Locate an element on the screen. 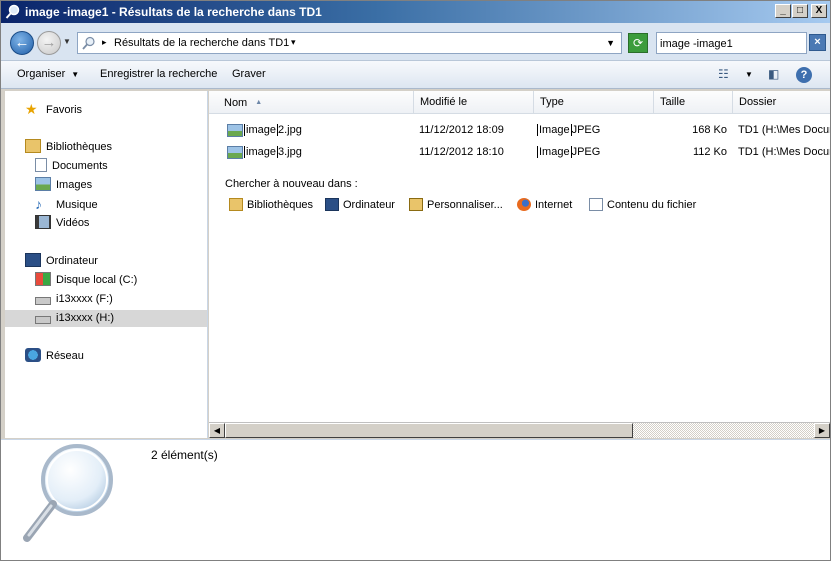  column-modified: Modifié le is located at coordinates (474, 102).